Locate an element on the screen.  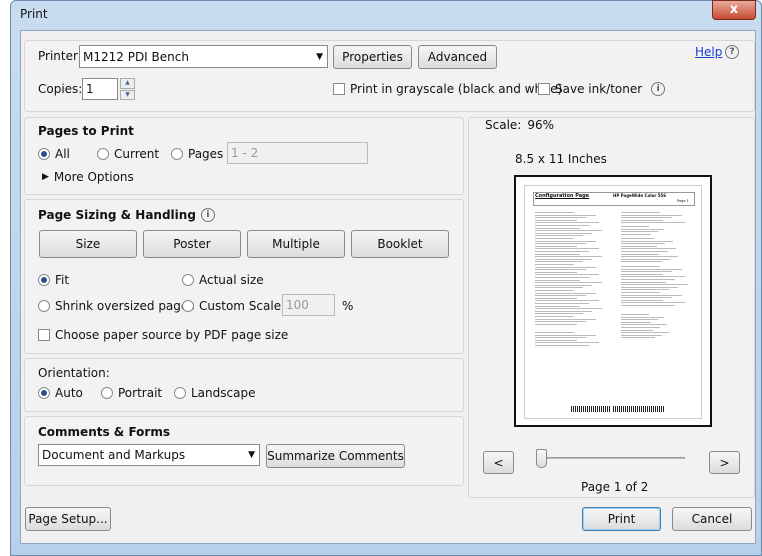
radio-pages: Pages is located at coordinates (197, 154).